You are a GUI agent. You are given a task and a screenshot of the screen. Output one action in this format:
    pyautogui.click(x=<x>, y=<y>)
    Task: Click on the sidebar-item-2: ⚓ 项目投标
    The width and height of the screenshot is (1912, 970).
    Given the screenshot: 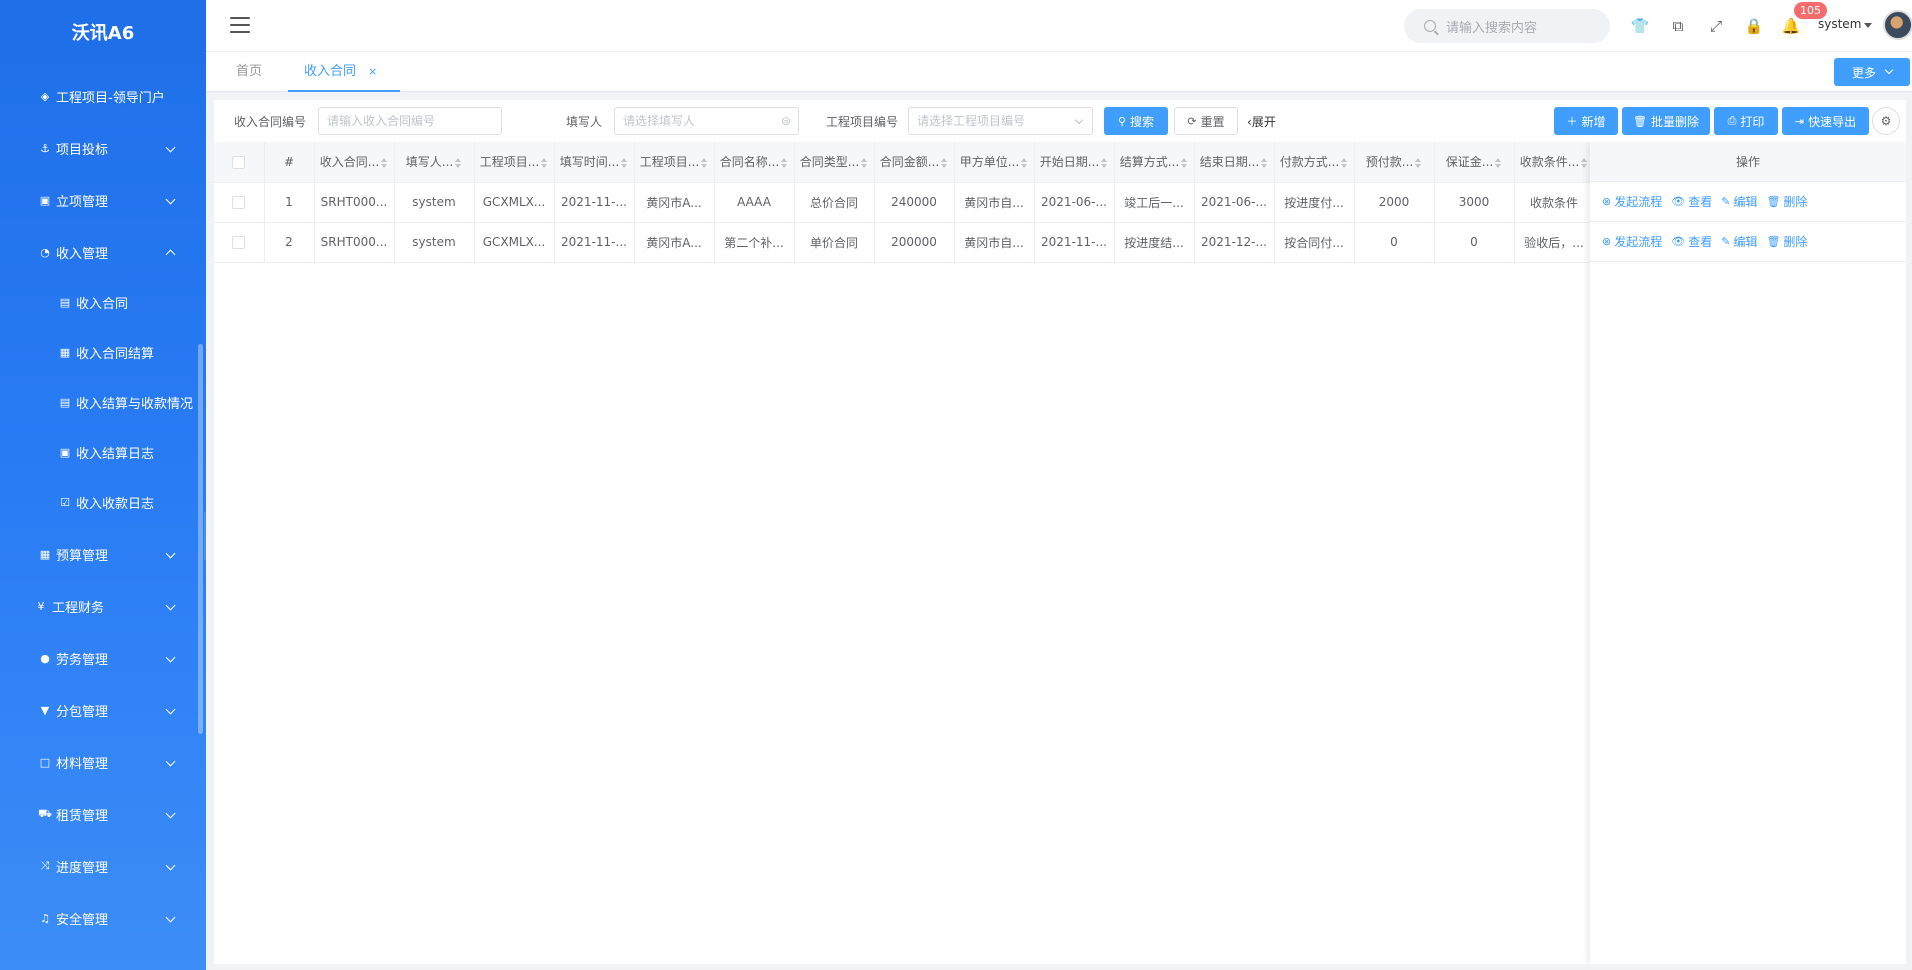 What is the action you would take?
    pyautogui.click(x=122, y=148)
    